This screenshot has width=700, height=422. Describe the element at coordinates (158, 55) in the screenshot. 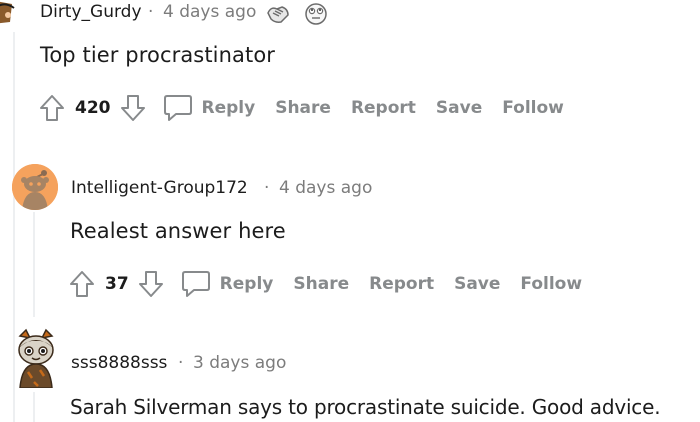

I see `comment-body: Top tier procrastinator` at that location.